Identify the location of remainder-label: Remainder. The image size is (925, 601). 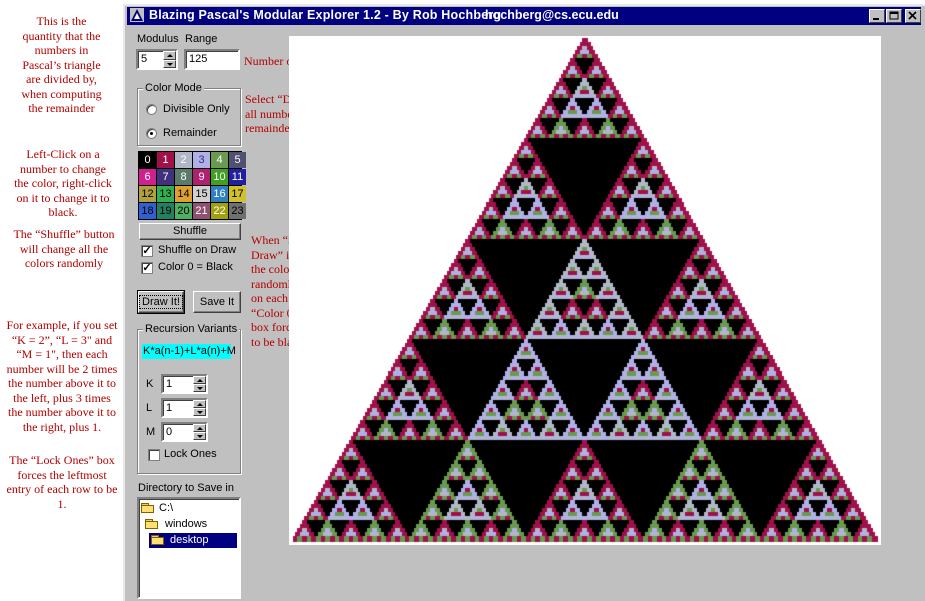
(190, 133).